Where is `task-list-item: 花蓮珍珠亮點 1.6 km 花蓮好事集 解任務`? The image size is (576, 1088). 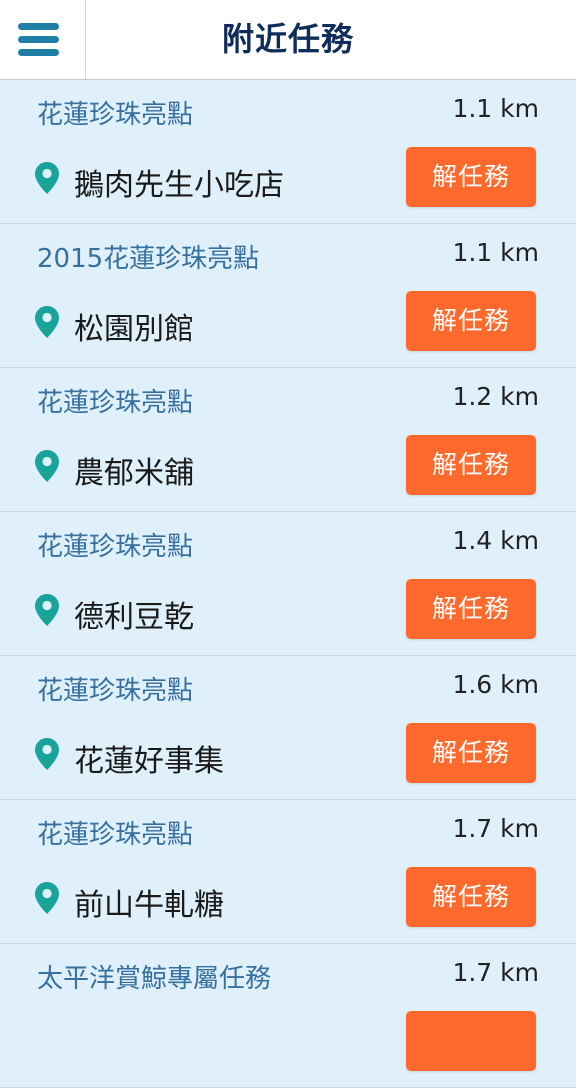
task-list-item: 花蓮珍珠亮點 1.6 km 花蓮好事集 解任務 is located at coordinates (288, 728).